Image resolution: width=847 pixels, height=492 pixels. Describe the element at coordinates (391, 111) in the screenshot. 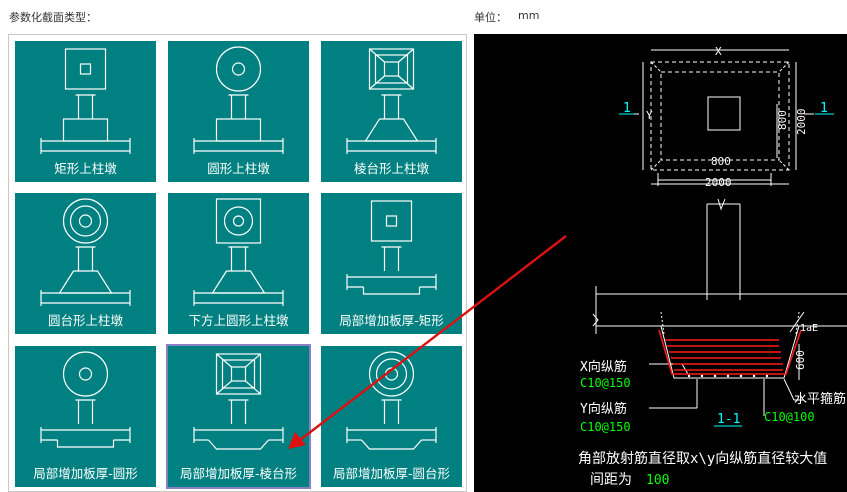

I see `section-type-frustum-upper-pier: 棱台形上柱墩` at that location.